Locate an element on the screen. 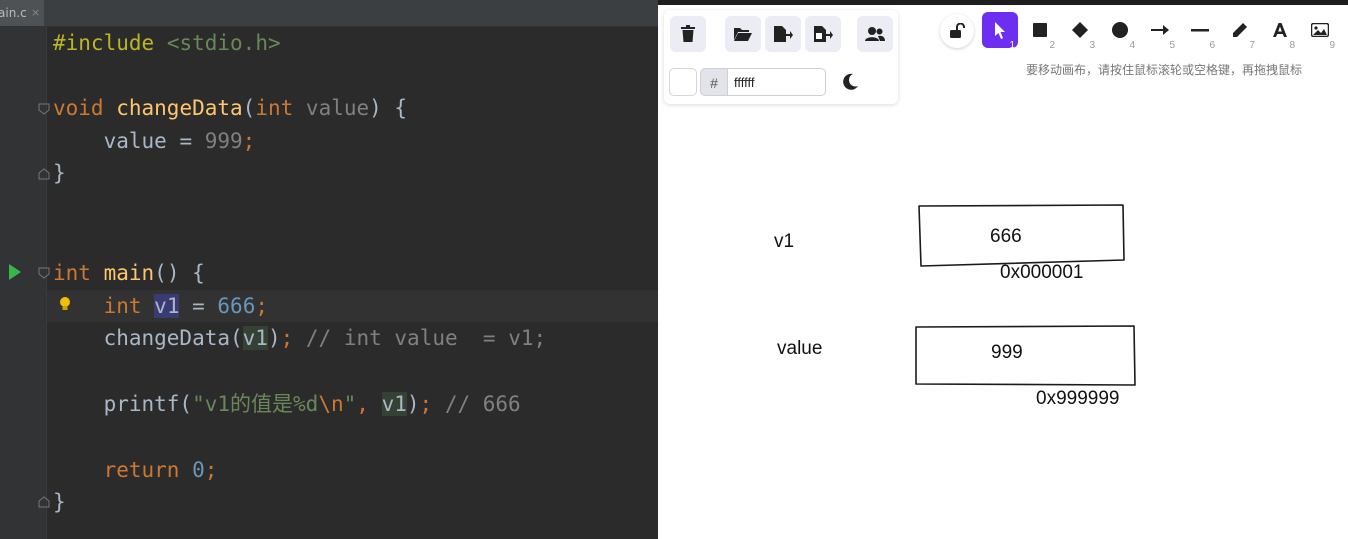 Image resolution: width=1348 pixels, height=539 pixels. paren: ( is located at coordinates (249, 108).